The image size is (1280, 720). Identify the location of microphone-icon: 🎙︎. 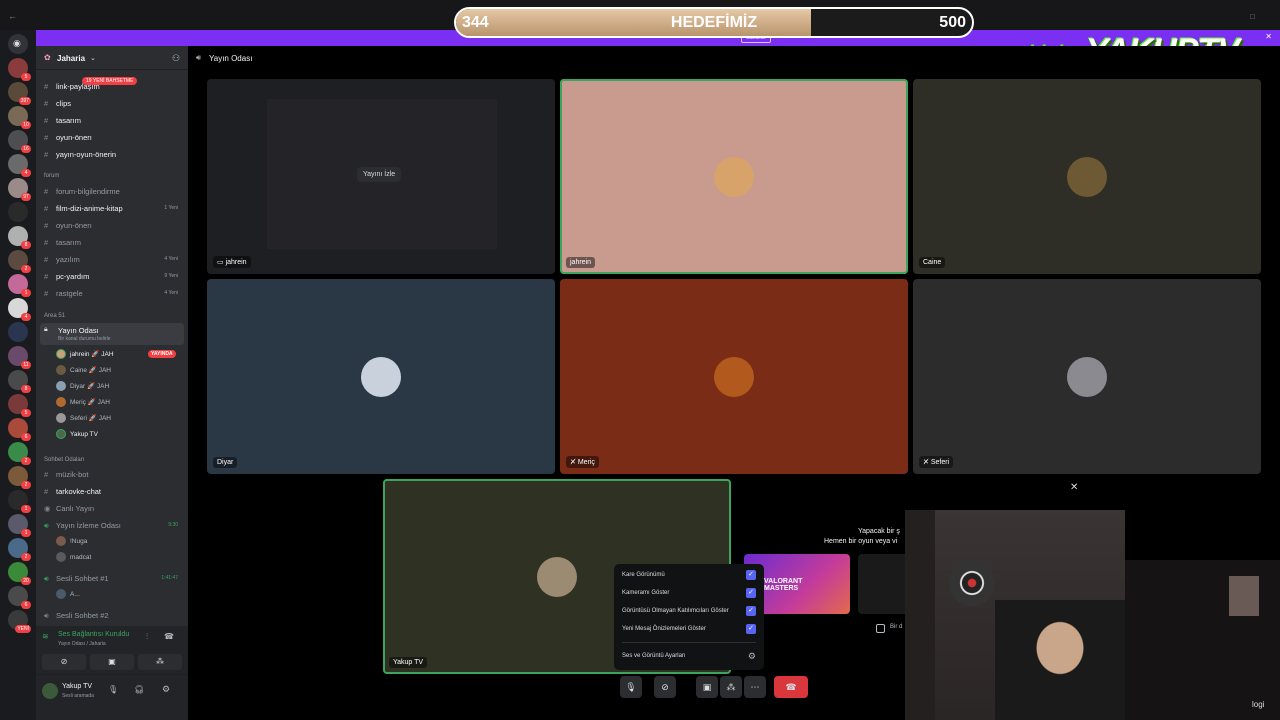
(113, 689).